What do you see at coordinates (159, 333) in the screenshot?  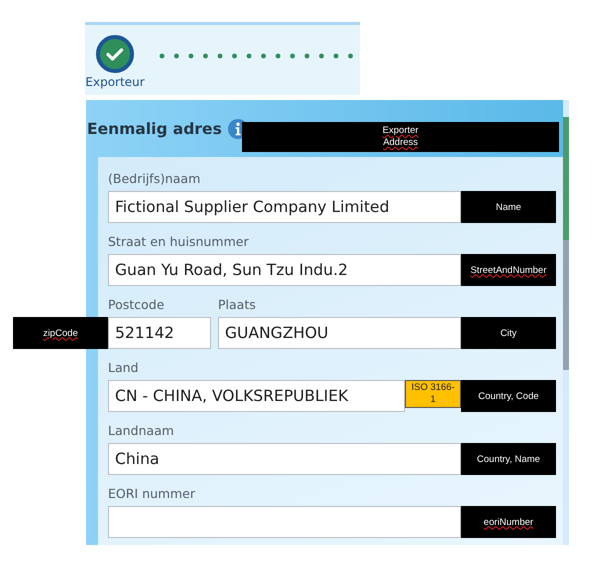 I see `input-field: 521142` at bounding box center [159, 333].